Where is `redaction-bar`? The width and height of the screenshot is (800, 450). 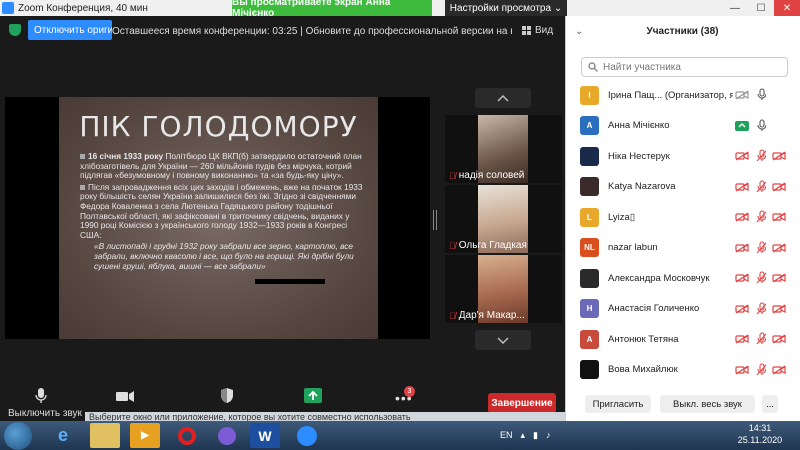 redaction-bar is located at coordinates (290, 281).